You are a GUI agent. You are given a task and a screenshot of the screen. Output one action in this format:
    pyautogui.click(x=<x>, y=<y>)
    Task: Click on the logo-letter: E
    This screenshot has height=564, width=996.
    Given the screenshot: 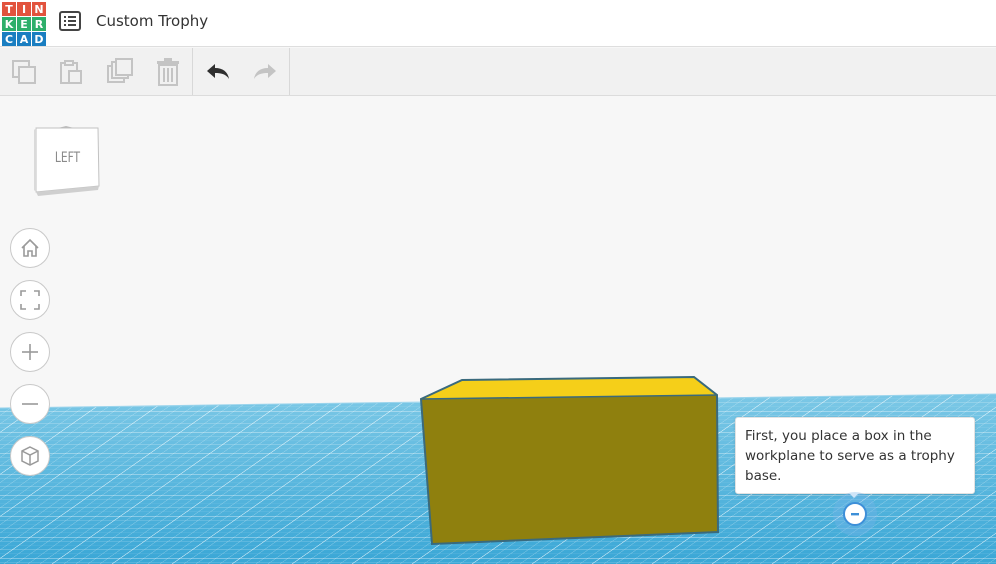 What is the action you would take?
    pyautogui.click(x=24, y=24)
    